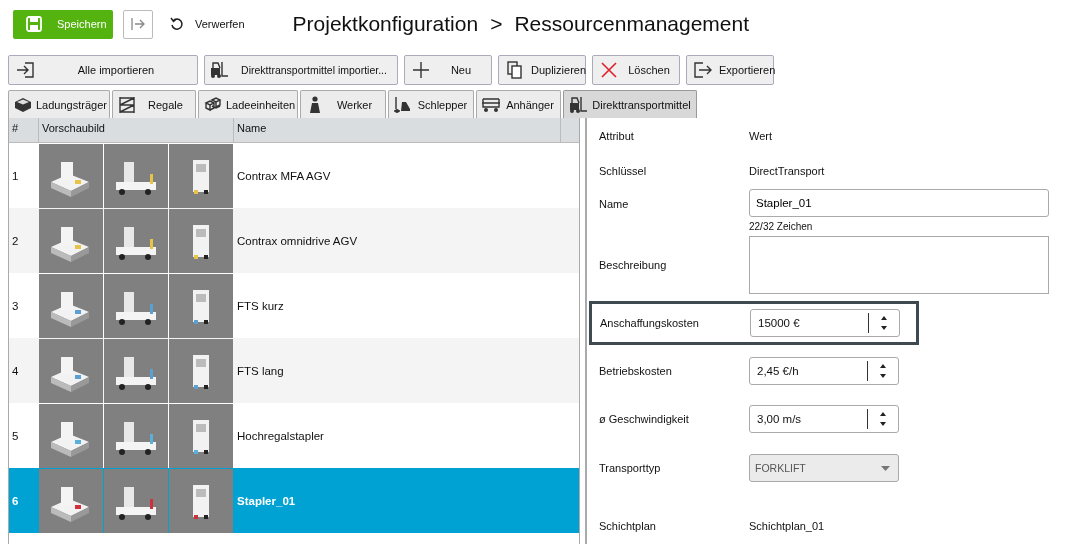 This screenshot has width=1076, height=544. What do you see at coordinates (207, 24) in the screenshot?
I see `discard-button: Verwerfen` at bounding box center [207, 24].